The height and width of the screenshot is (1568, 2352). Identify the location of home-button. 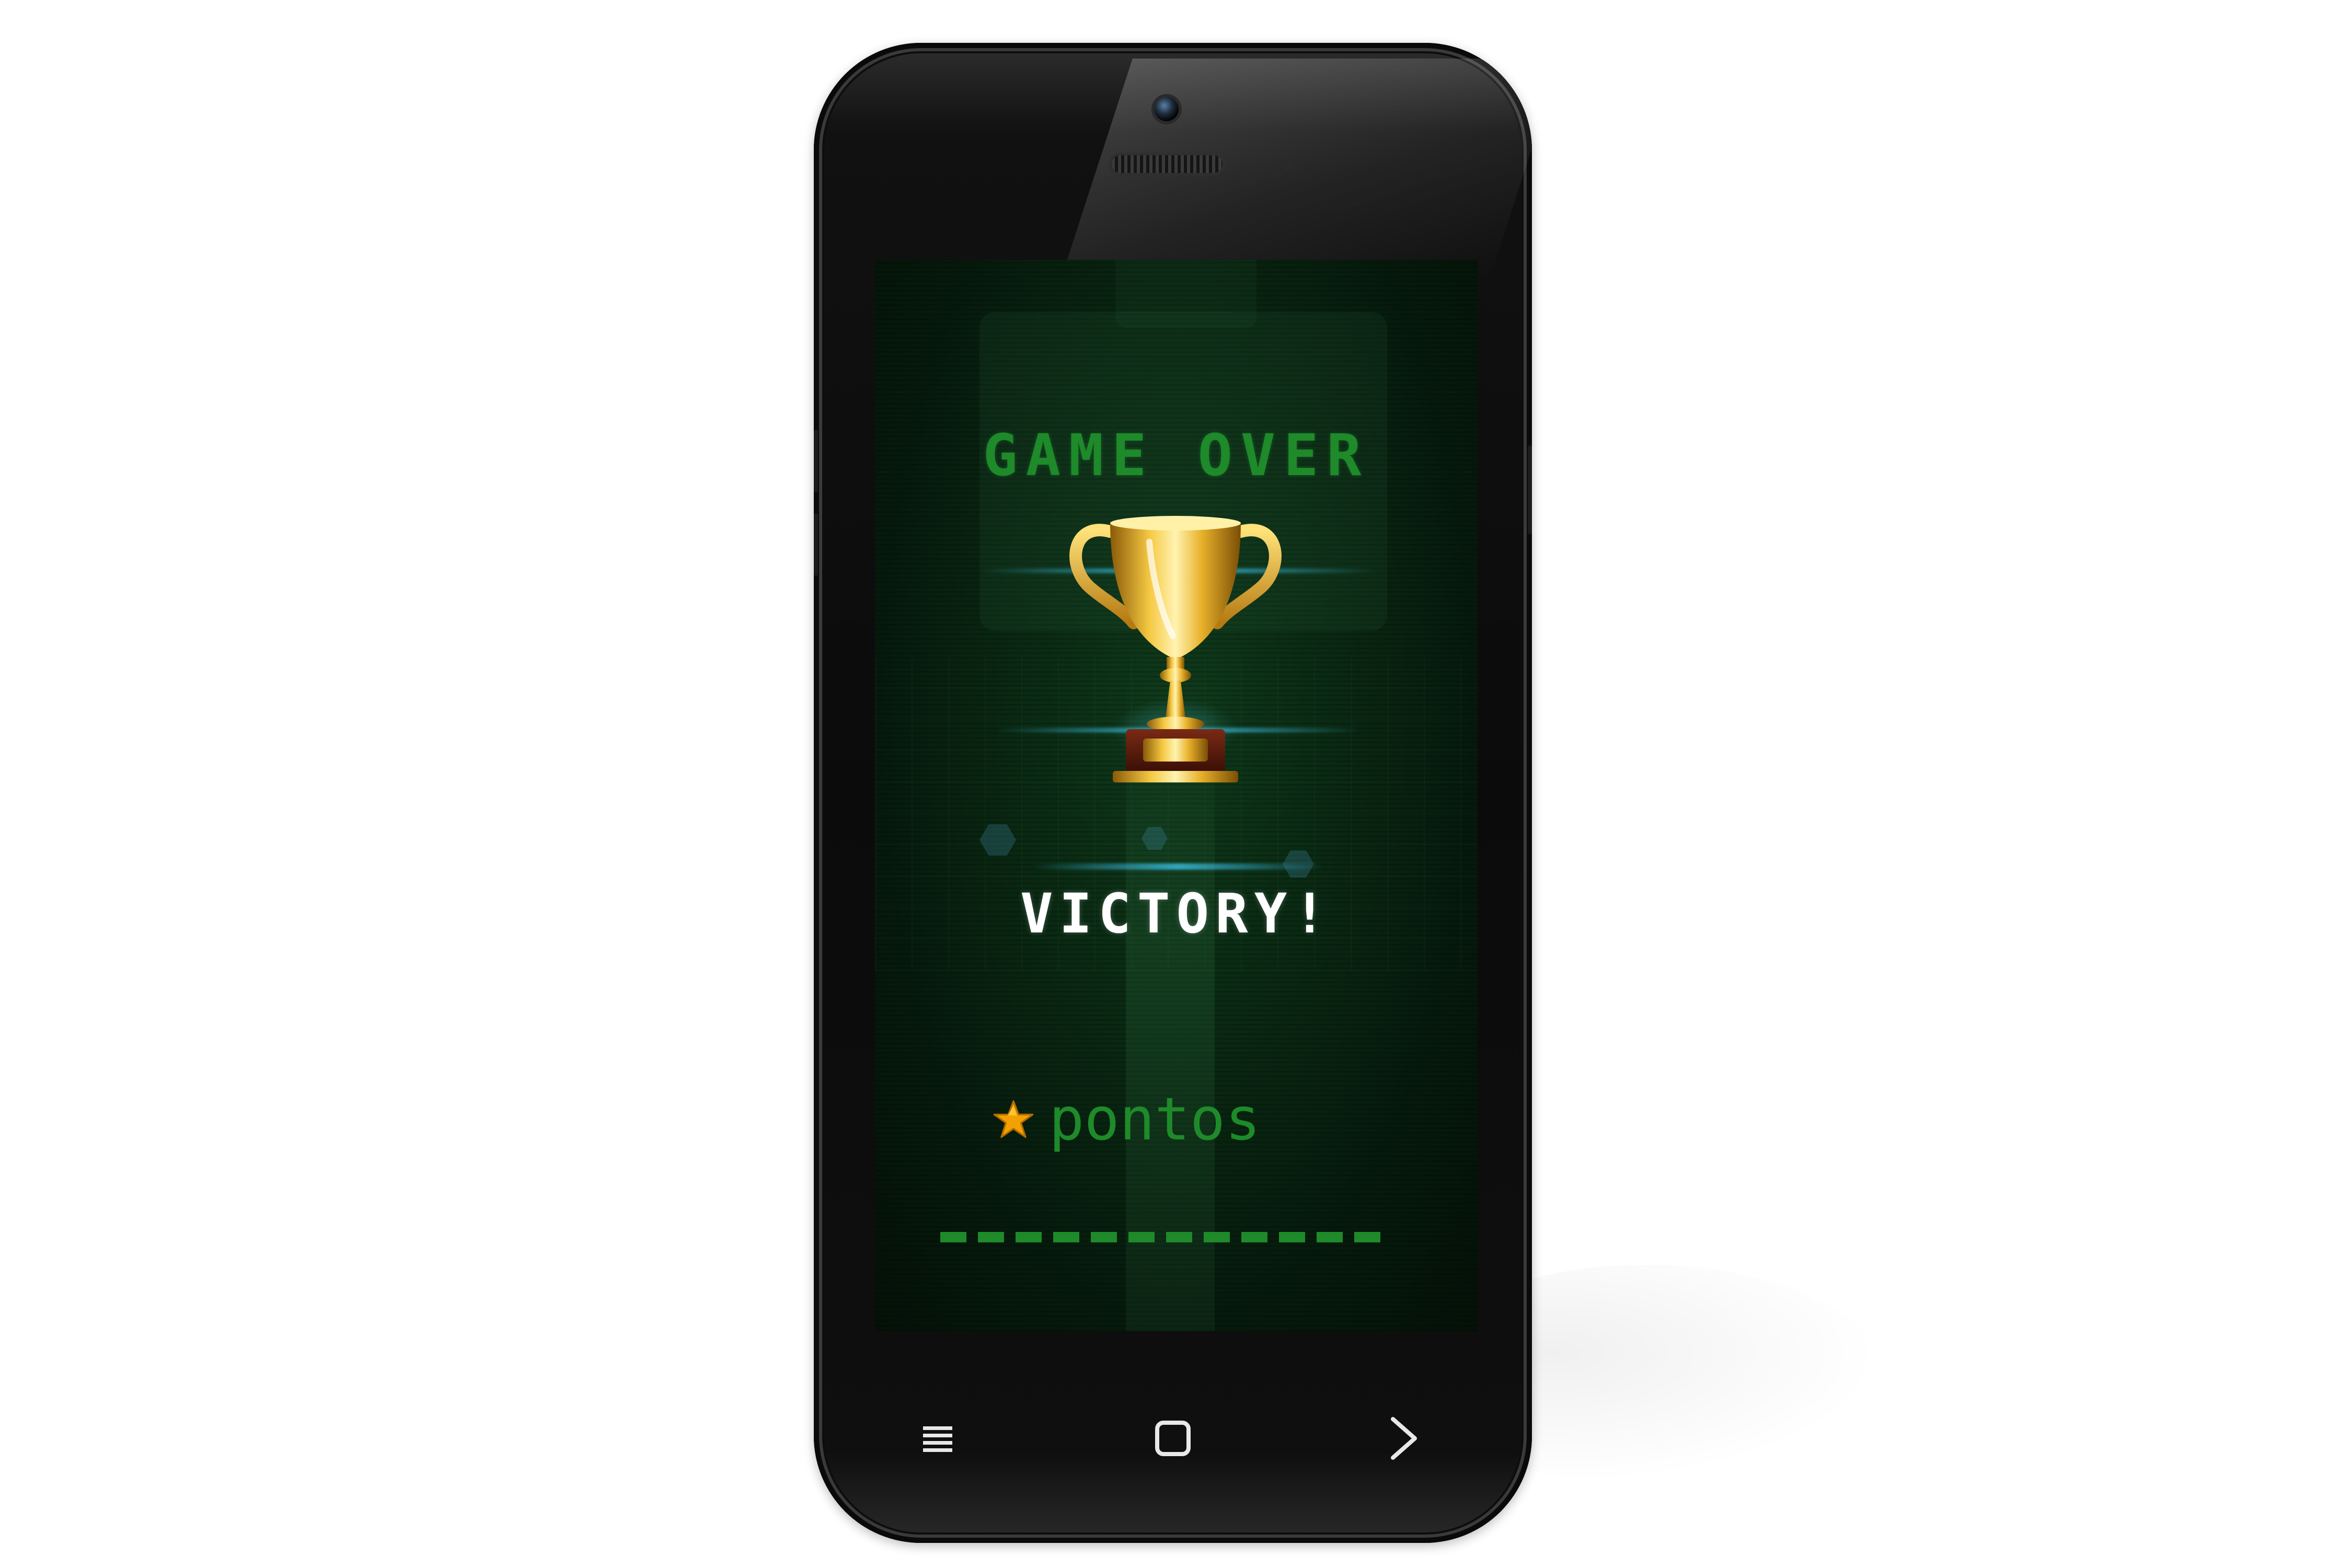
(1172, 1438).